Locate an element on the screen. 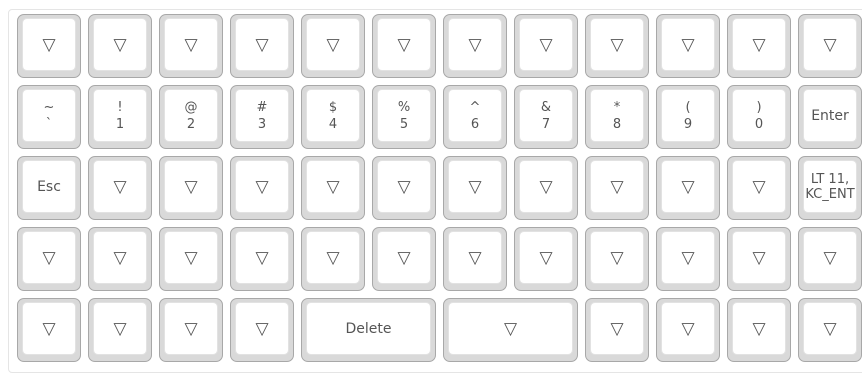 This screenshot has height=373, width=862. key-5: % 5 is located at coordinates (404, 117).